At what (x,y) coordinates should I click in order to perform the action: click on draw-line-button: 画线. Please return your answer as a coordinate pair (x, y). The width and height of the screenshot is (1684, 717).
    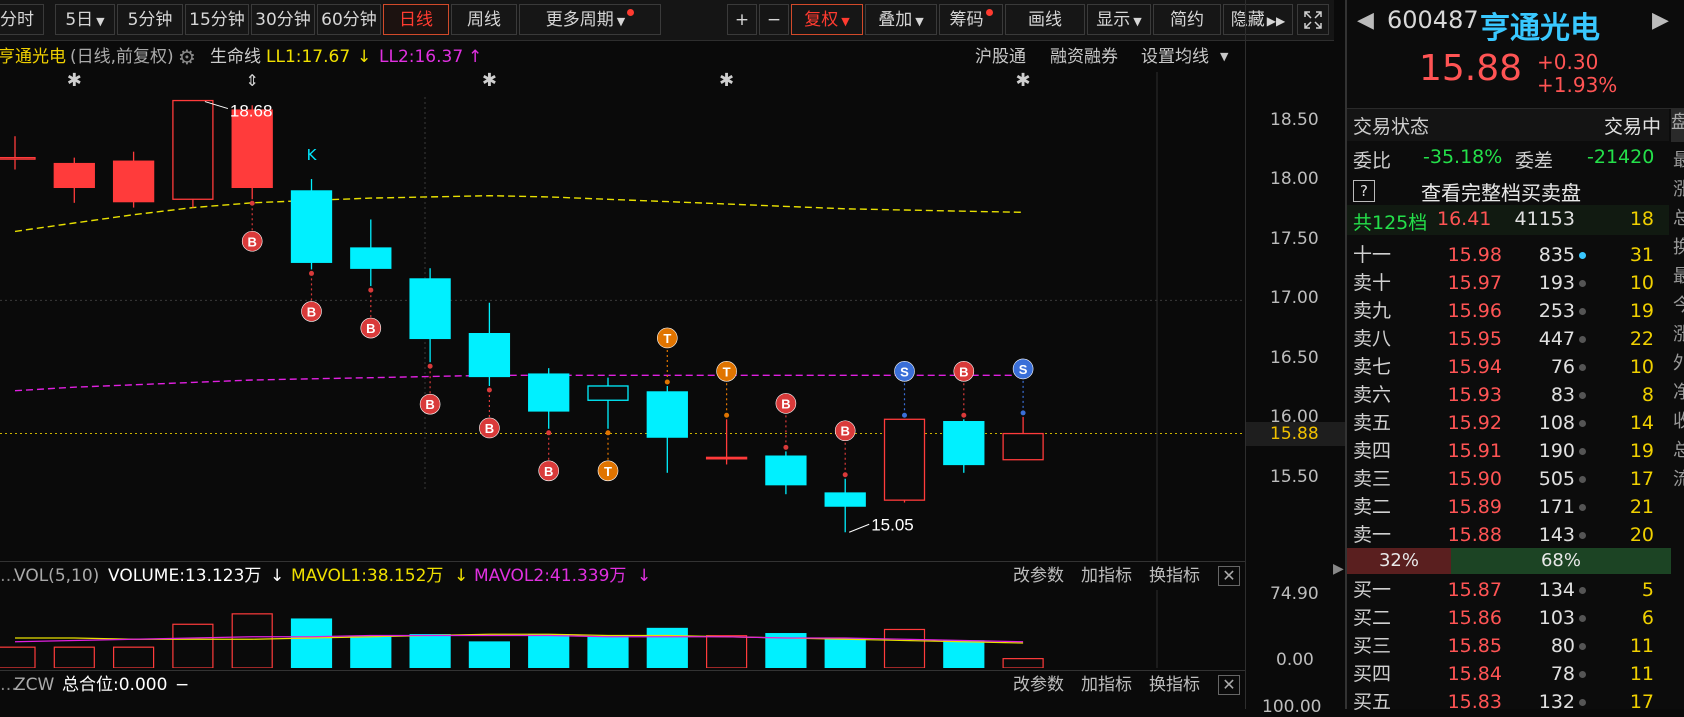
    Looking at the image, I should click on (1045, 19).